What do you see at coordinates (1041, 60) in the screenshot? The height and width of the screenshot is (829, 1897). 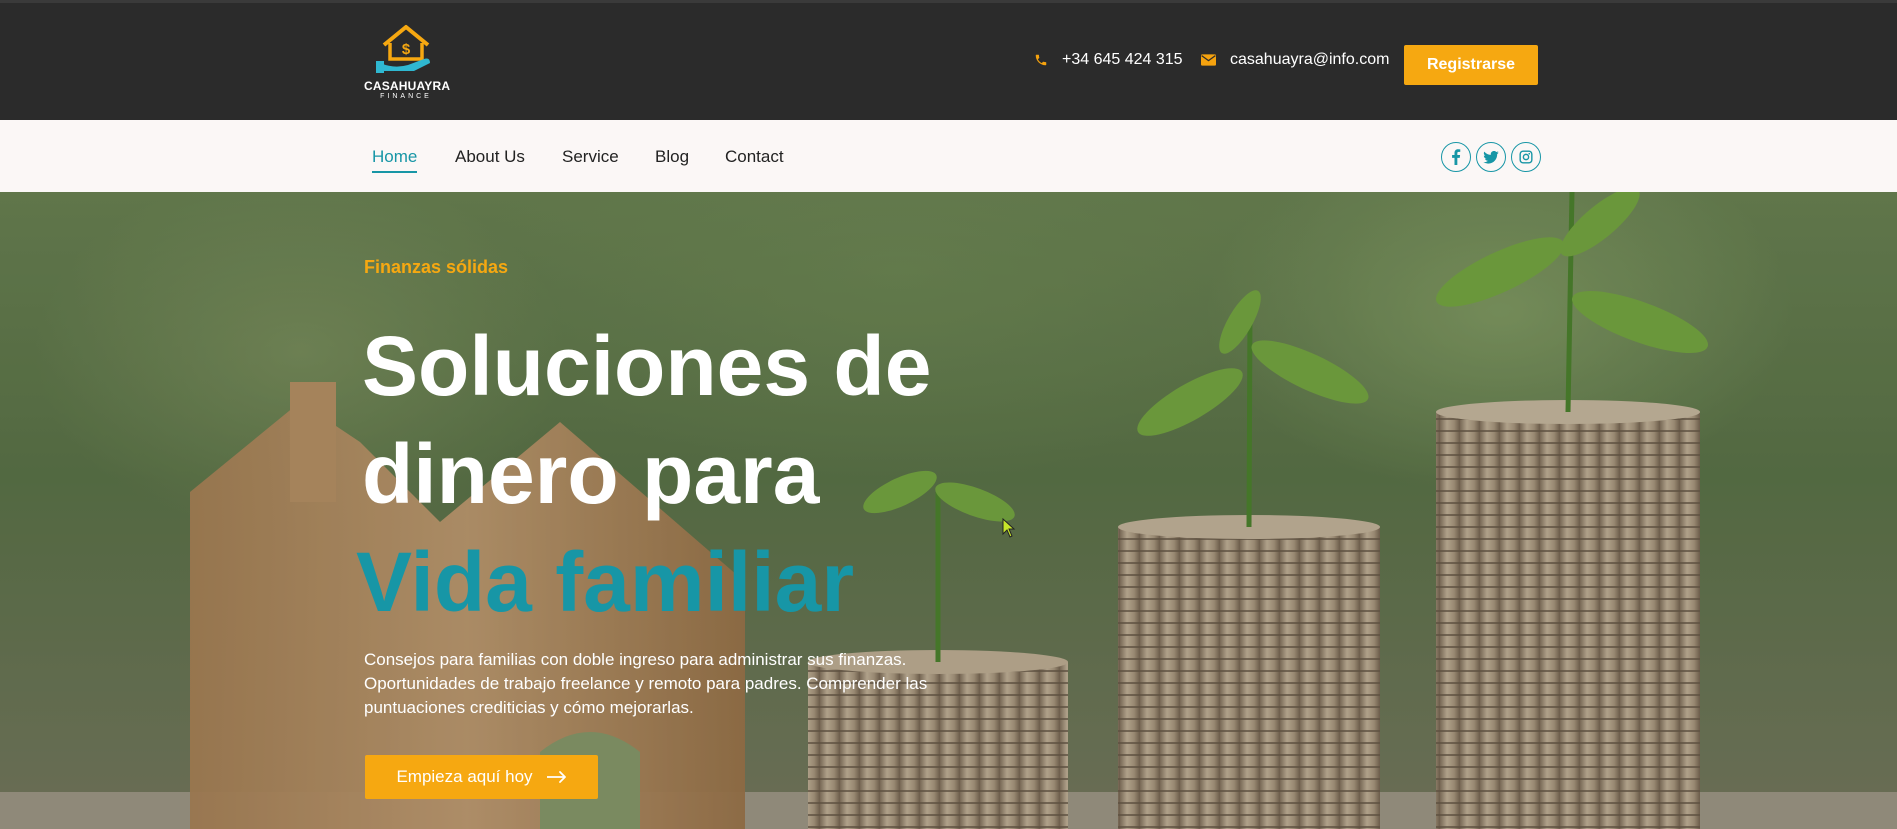 I see `phone-icon` at bounding box center [1041, 60].